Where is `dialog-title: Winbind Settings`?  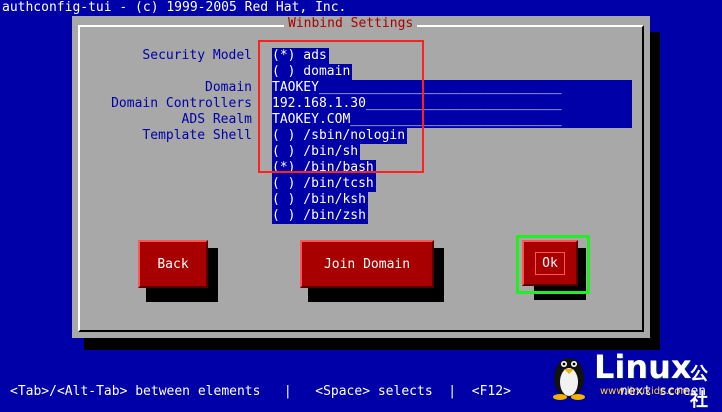
dialog-title: Winbind Settings is located at coordinates (351, 24).